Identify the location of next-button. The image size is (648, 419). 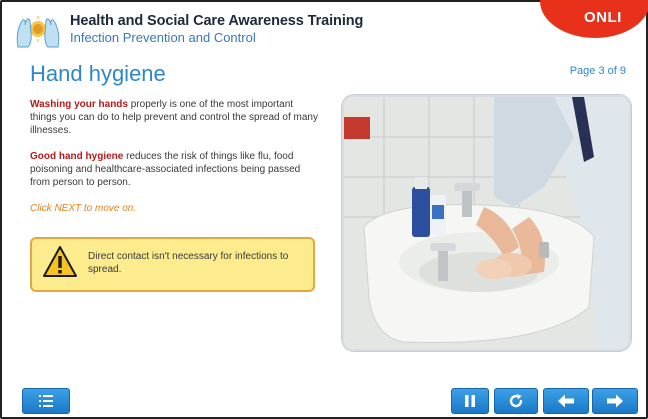
(615, 401).